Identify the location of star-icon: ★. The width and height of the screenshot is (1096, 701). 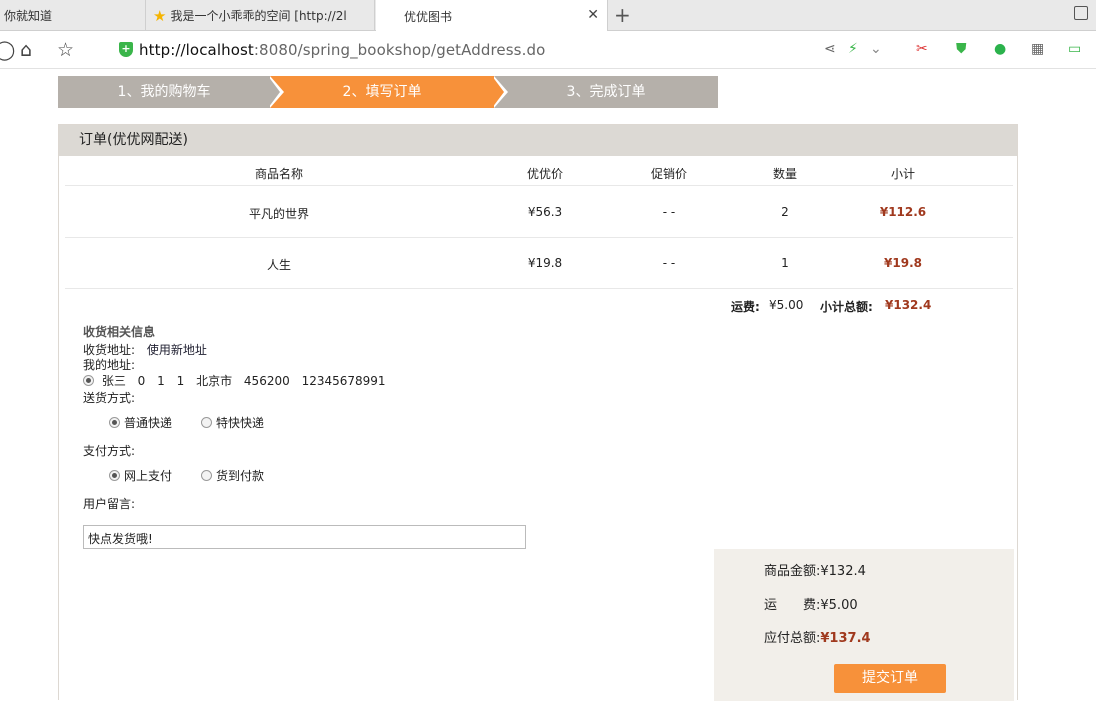
(160, 15).